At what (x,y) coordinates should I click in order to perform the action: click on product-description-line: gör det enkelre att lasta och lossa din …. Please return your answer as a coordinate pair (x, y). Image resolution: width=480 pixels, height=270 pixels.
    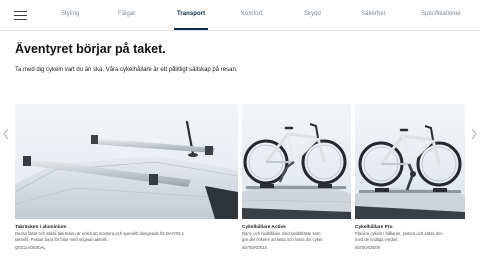
    Looking at the image, I should click on (283, 240).